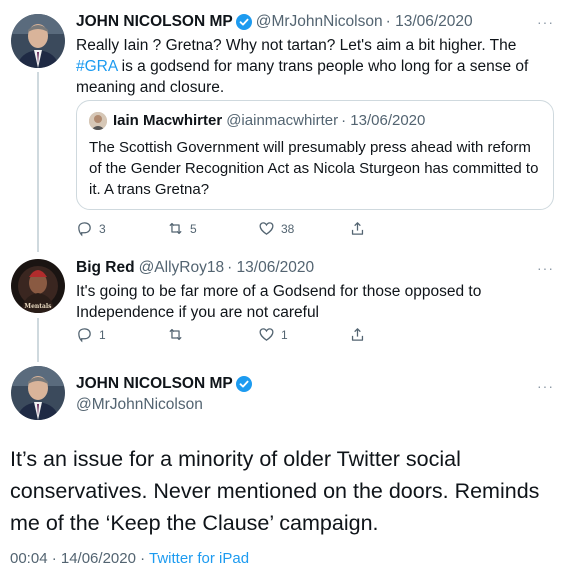  Describe the element at coordinates (96, 334) in the screenshot. I see `reply-button: 1` at that location.